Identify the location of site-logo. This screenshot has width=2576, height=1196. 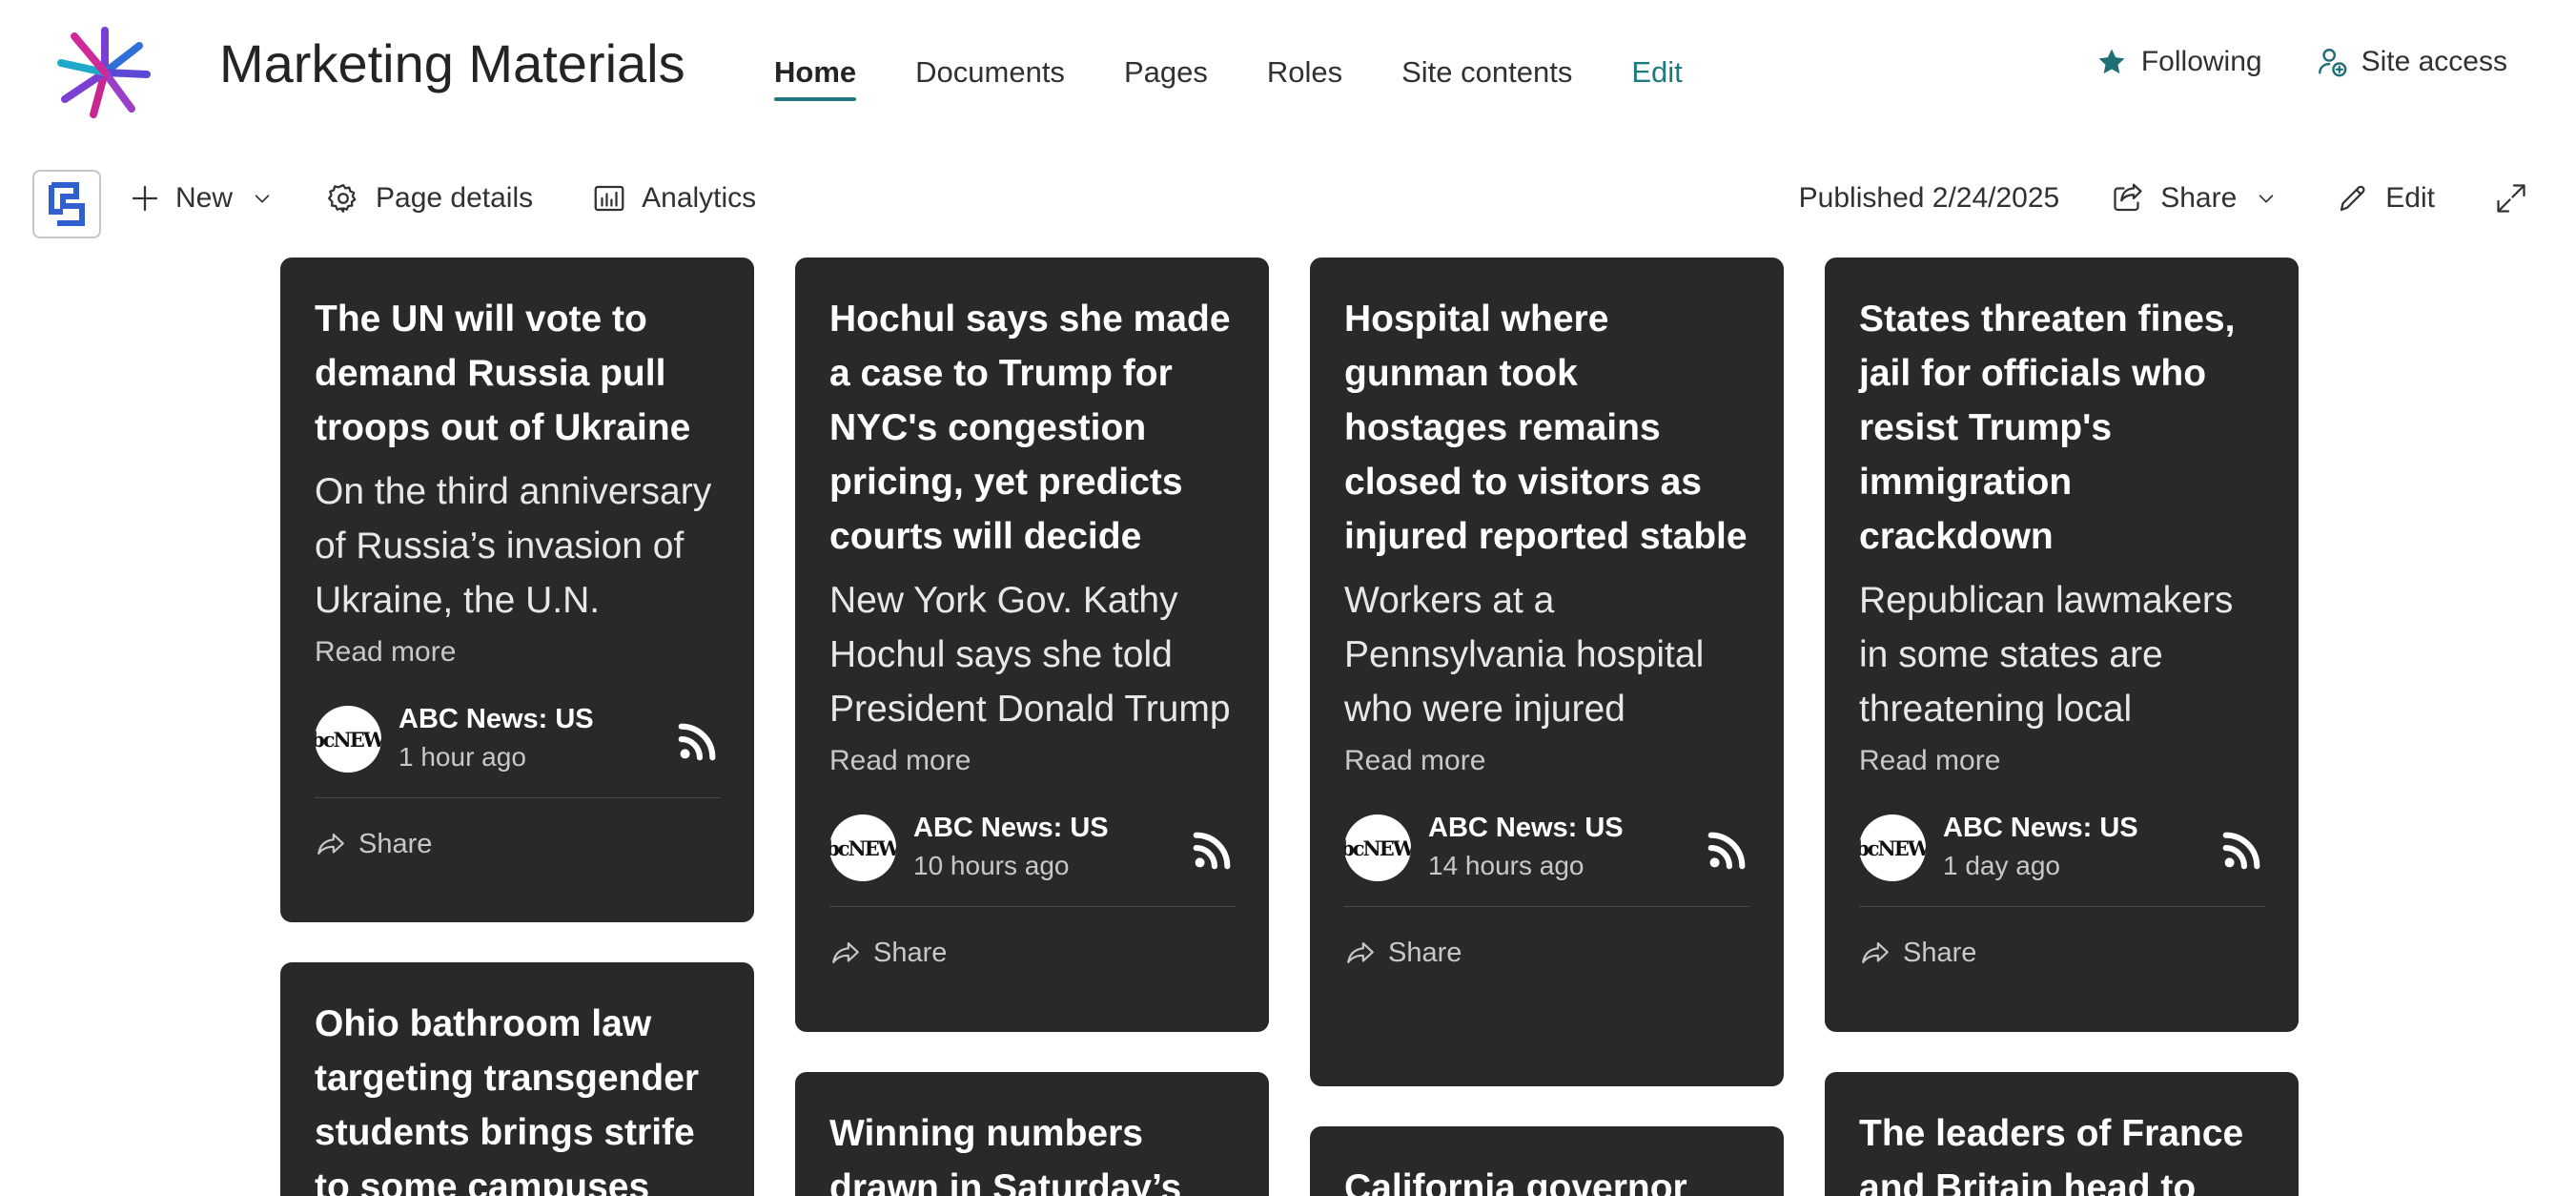
(104, 72).